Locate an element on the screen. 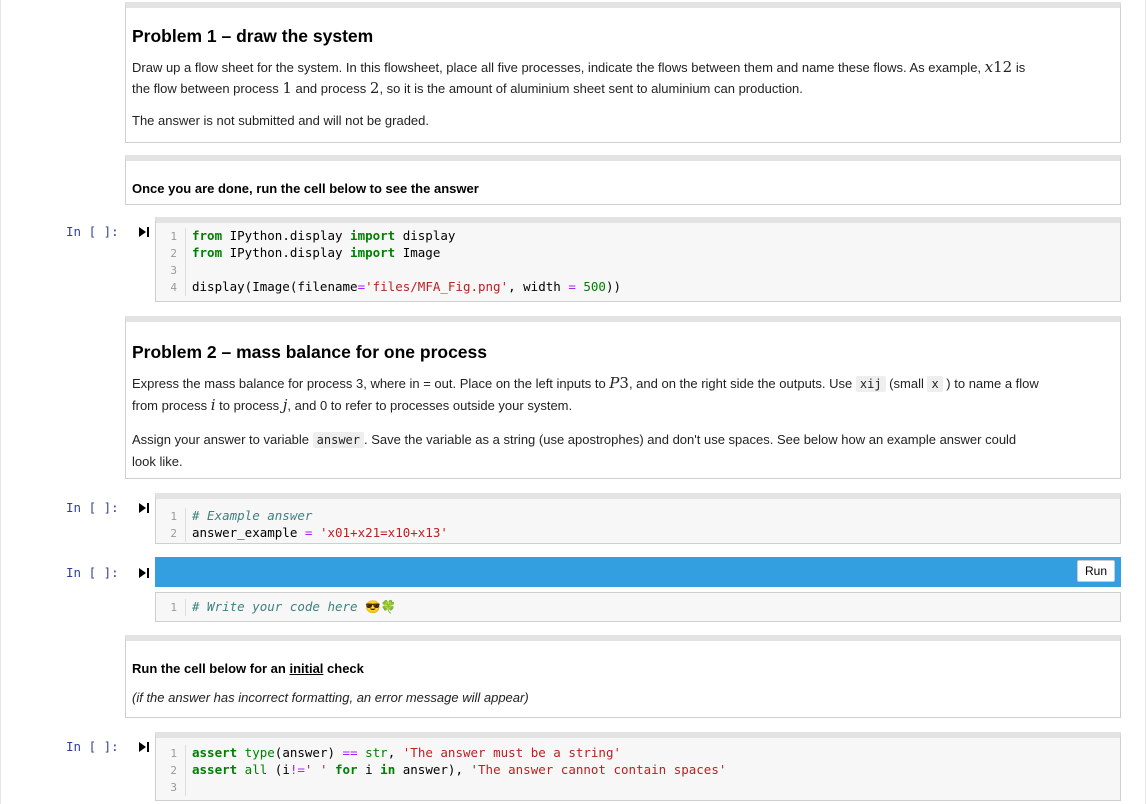 The width and height of the screenshot is (1146, 804). cell-toolbar: Run is located at coordinates (638, 572).